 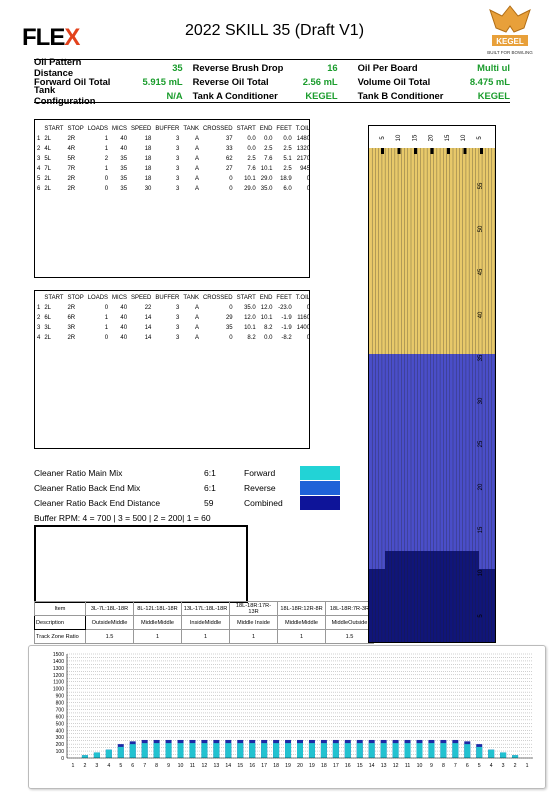 What do you see at coordinates (276, 766) in the screenshot?
I see `x-tick-label: 18` at bounding box center [276, 766].